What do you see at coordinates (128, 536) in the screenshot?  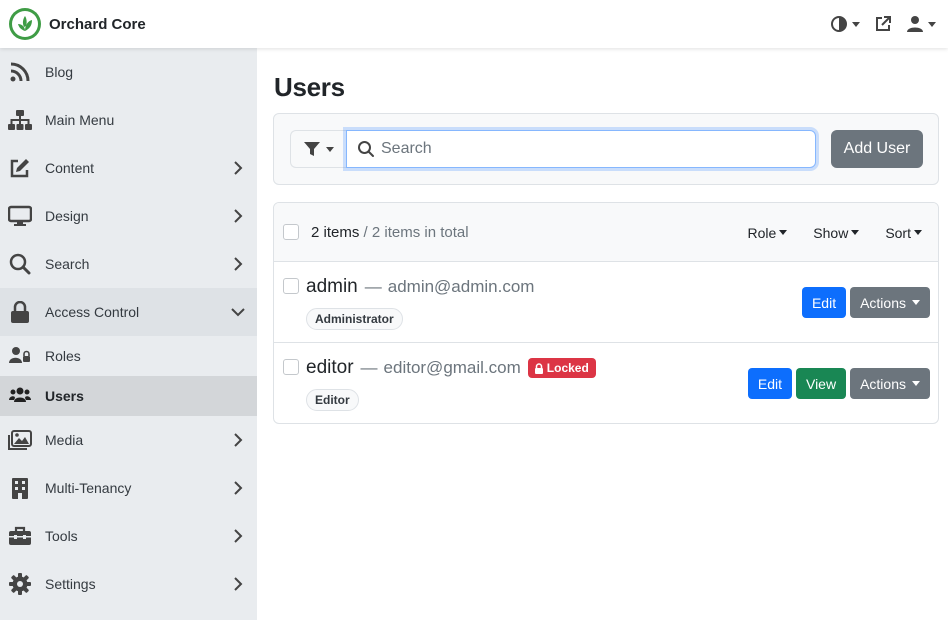 I see `sidebar-item-tools: Tools` at bounding box center [128, 536].